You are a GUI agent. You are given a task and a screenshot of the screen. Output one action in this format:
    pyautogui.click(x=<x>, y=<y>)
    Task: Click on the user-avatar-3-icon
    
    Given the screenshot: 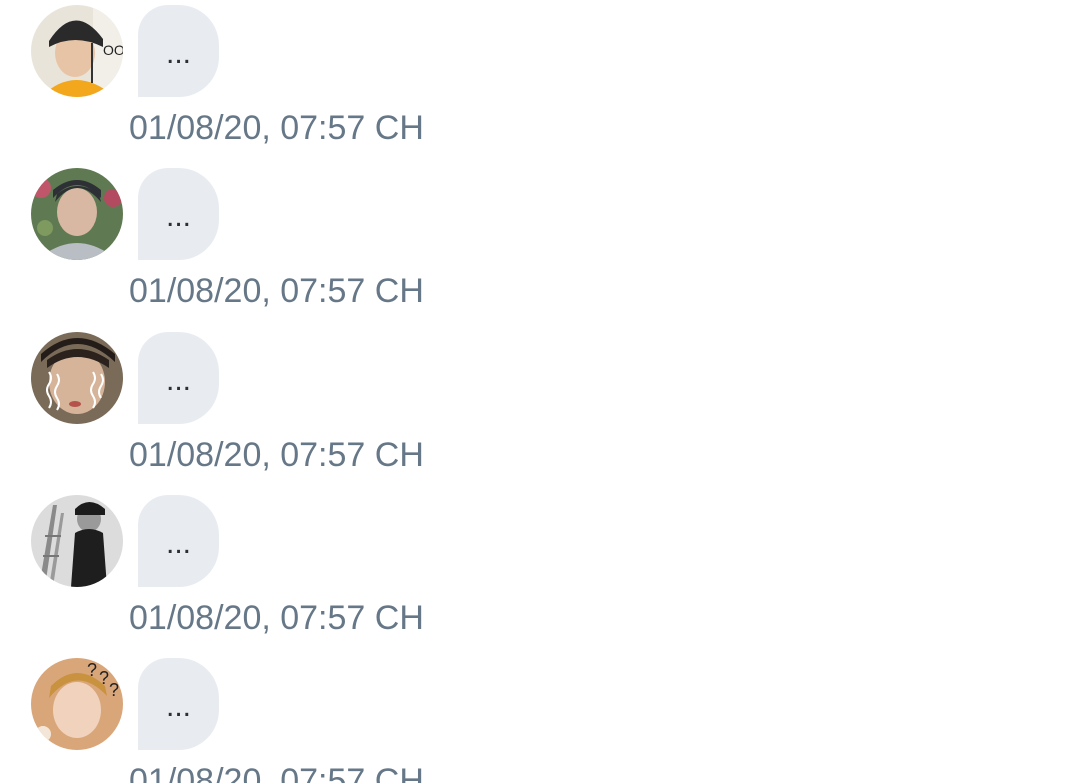 What is the action you would take?
    pyautogui.click(x=77, y=378)
    